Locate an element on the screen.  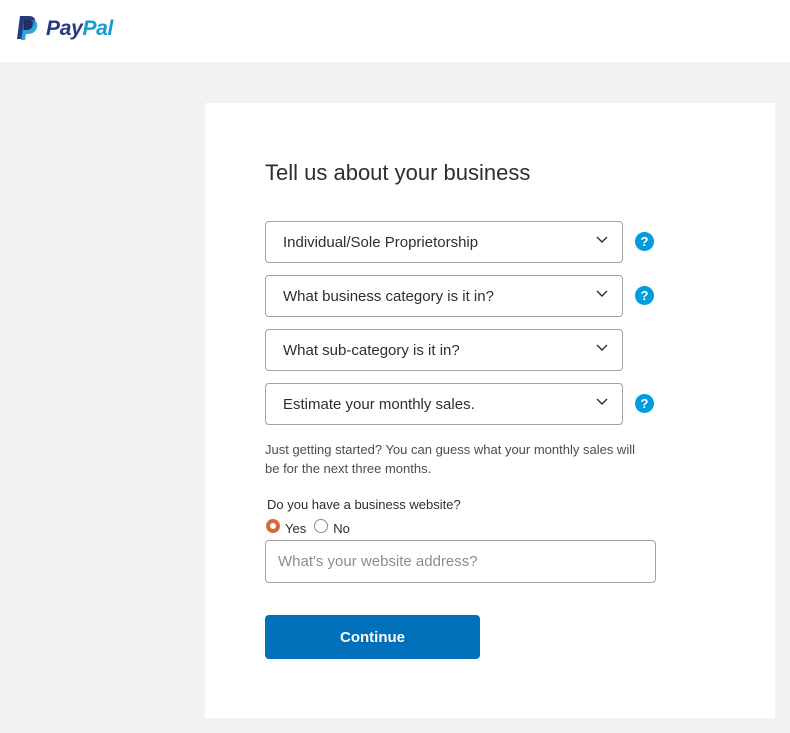
business-type-help-icon: ? is located at coordinates (644, 241).